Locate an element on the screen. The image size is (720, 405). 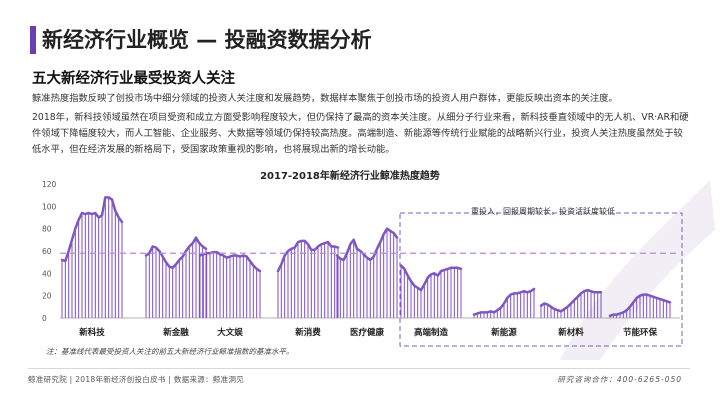
category-label: 大文娱 is located at coordinates (230, 332).